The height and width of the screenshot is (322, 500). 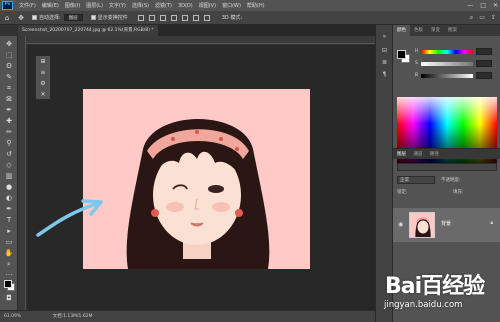 What do you see at coordinates (9, 298) in the screenshot?
I see `quick-mask-icon: ◘` at bounding box center [9, 298].